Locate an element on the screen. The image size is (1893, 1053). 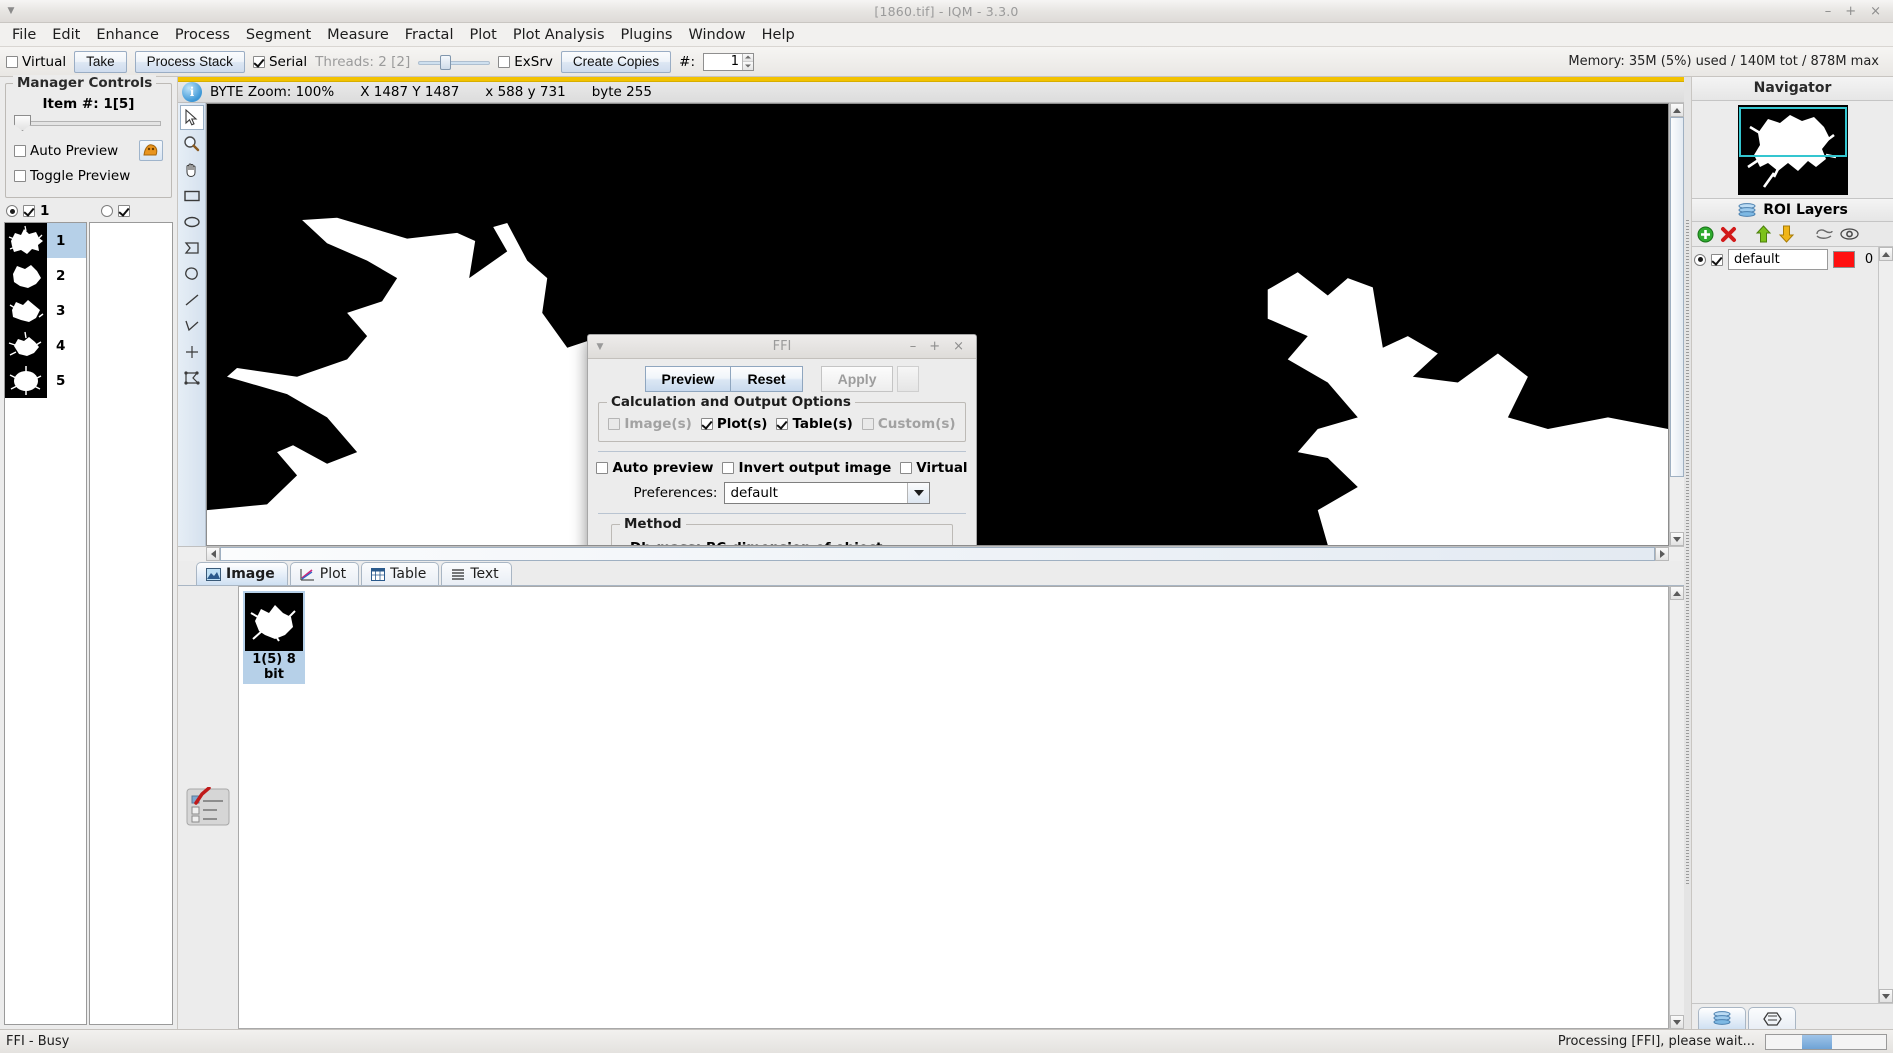
plots-checkbox: Plot(s) is located at coordinates (733, 424).